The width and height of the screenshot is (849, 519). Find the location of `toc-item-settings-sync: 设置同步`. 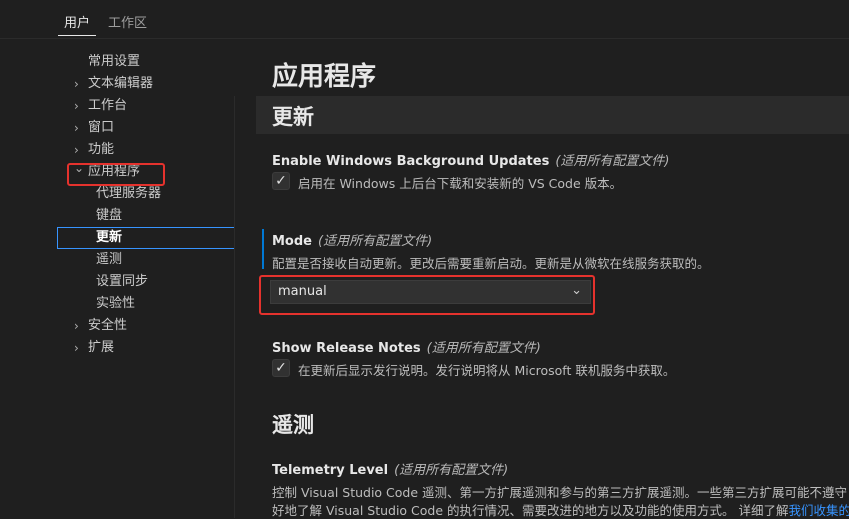

toc-item-settings-sync: 设置同步 is located at coordinates (146, 282).